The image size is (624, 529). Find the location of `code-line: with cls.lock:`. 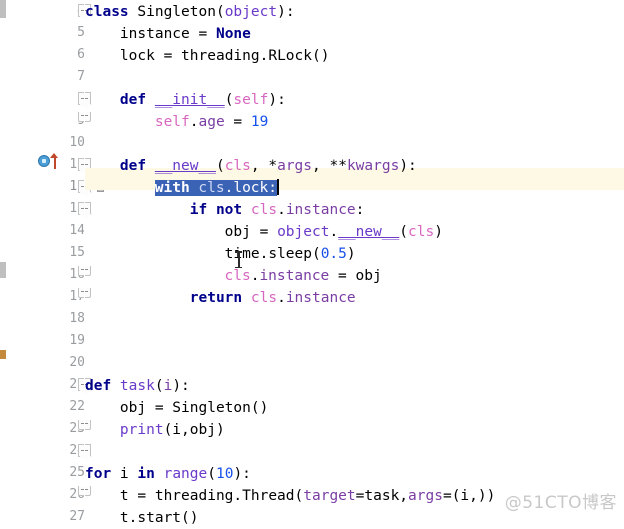

code-line: with cls.lock: is located at coordinates (216, 188).